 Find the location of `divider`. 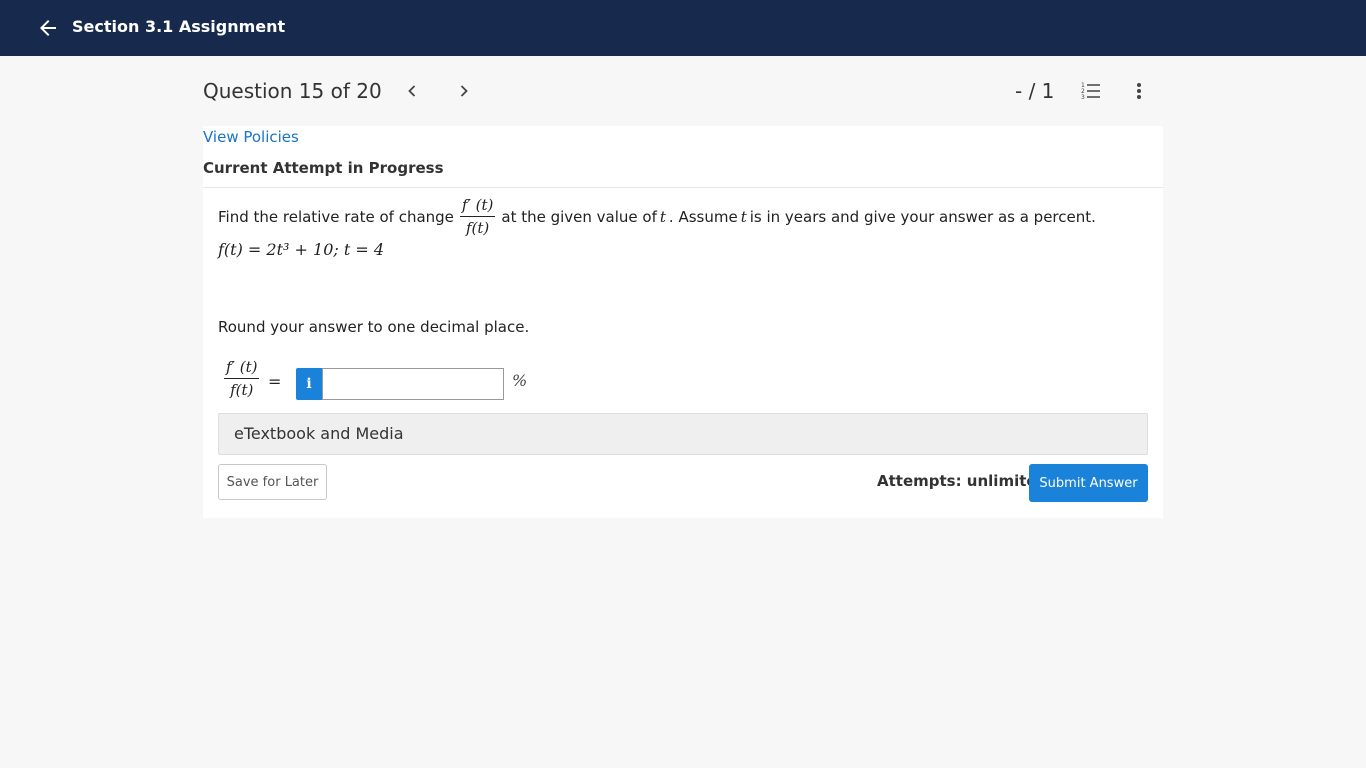

divider is located at coordinates (683, 187).